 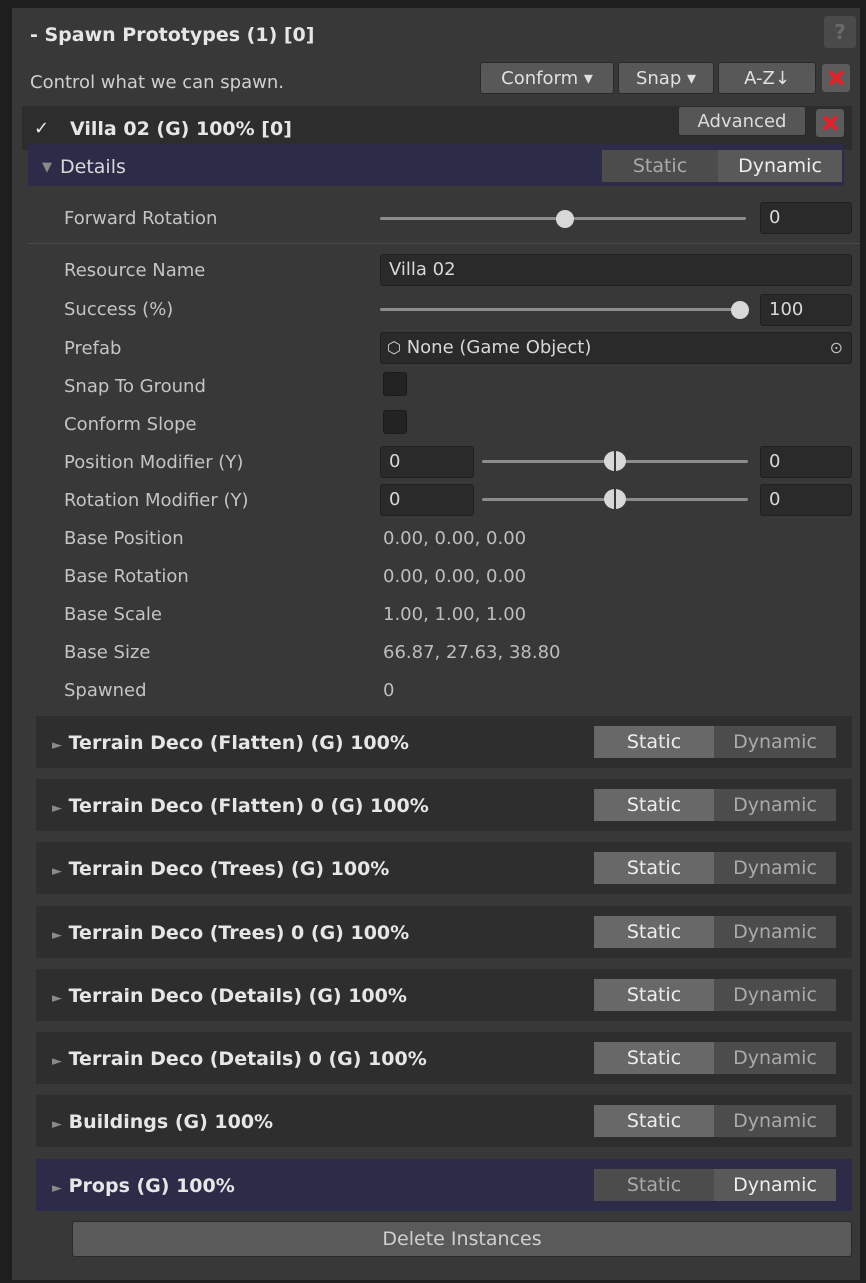 What do you see at coordinates (135, 270) in the screenshot?
I see `resource-name-label: Resource Name` at bounding box center [135, 270].